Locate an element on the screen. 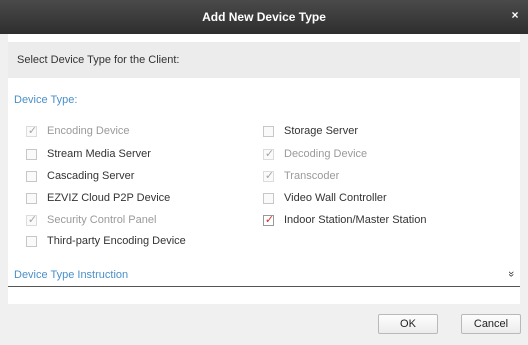  option-security-control-panel: ✓ Security Control Panel is located at coordinates (91, 220).